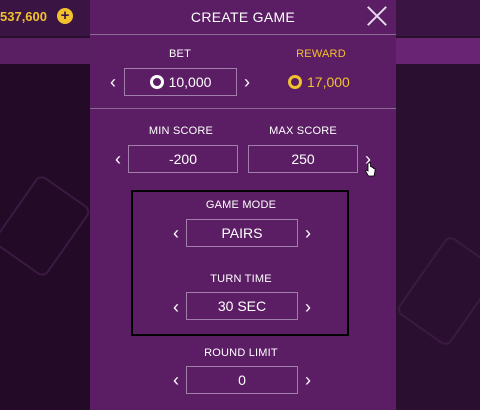 This screenshot has height=410, width=480. I want to click on turn-time-decrease-arrow: ‹, so click(176, 307).